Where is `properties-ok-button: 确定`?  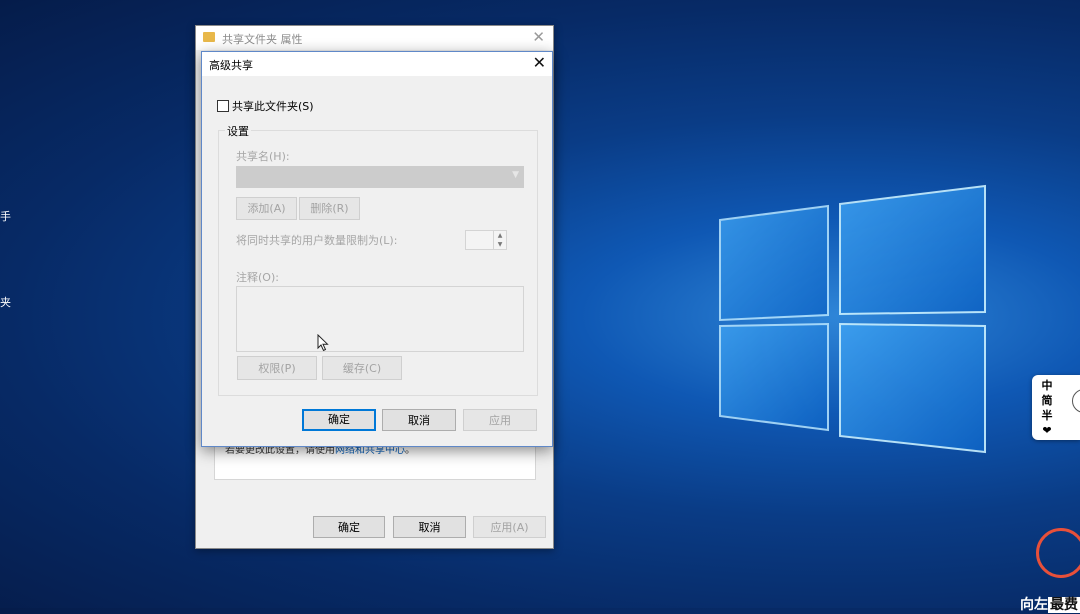
properties-ok-button: 确定 is located at coordinates (349, 527).